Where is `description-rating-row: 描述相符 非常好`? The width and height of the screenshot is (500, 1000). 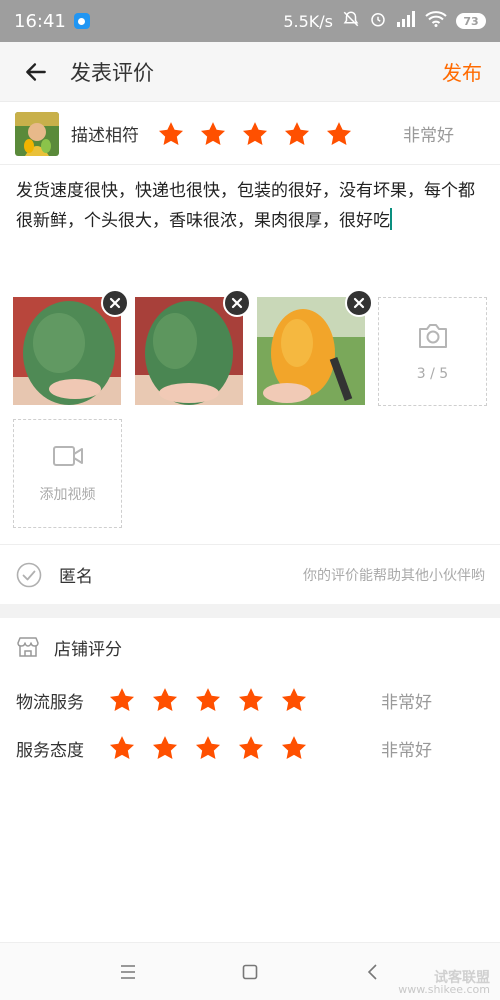
description-rating-row: 描述相符 非常好 is located at coordinates (250, 134).